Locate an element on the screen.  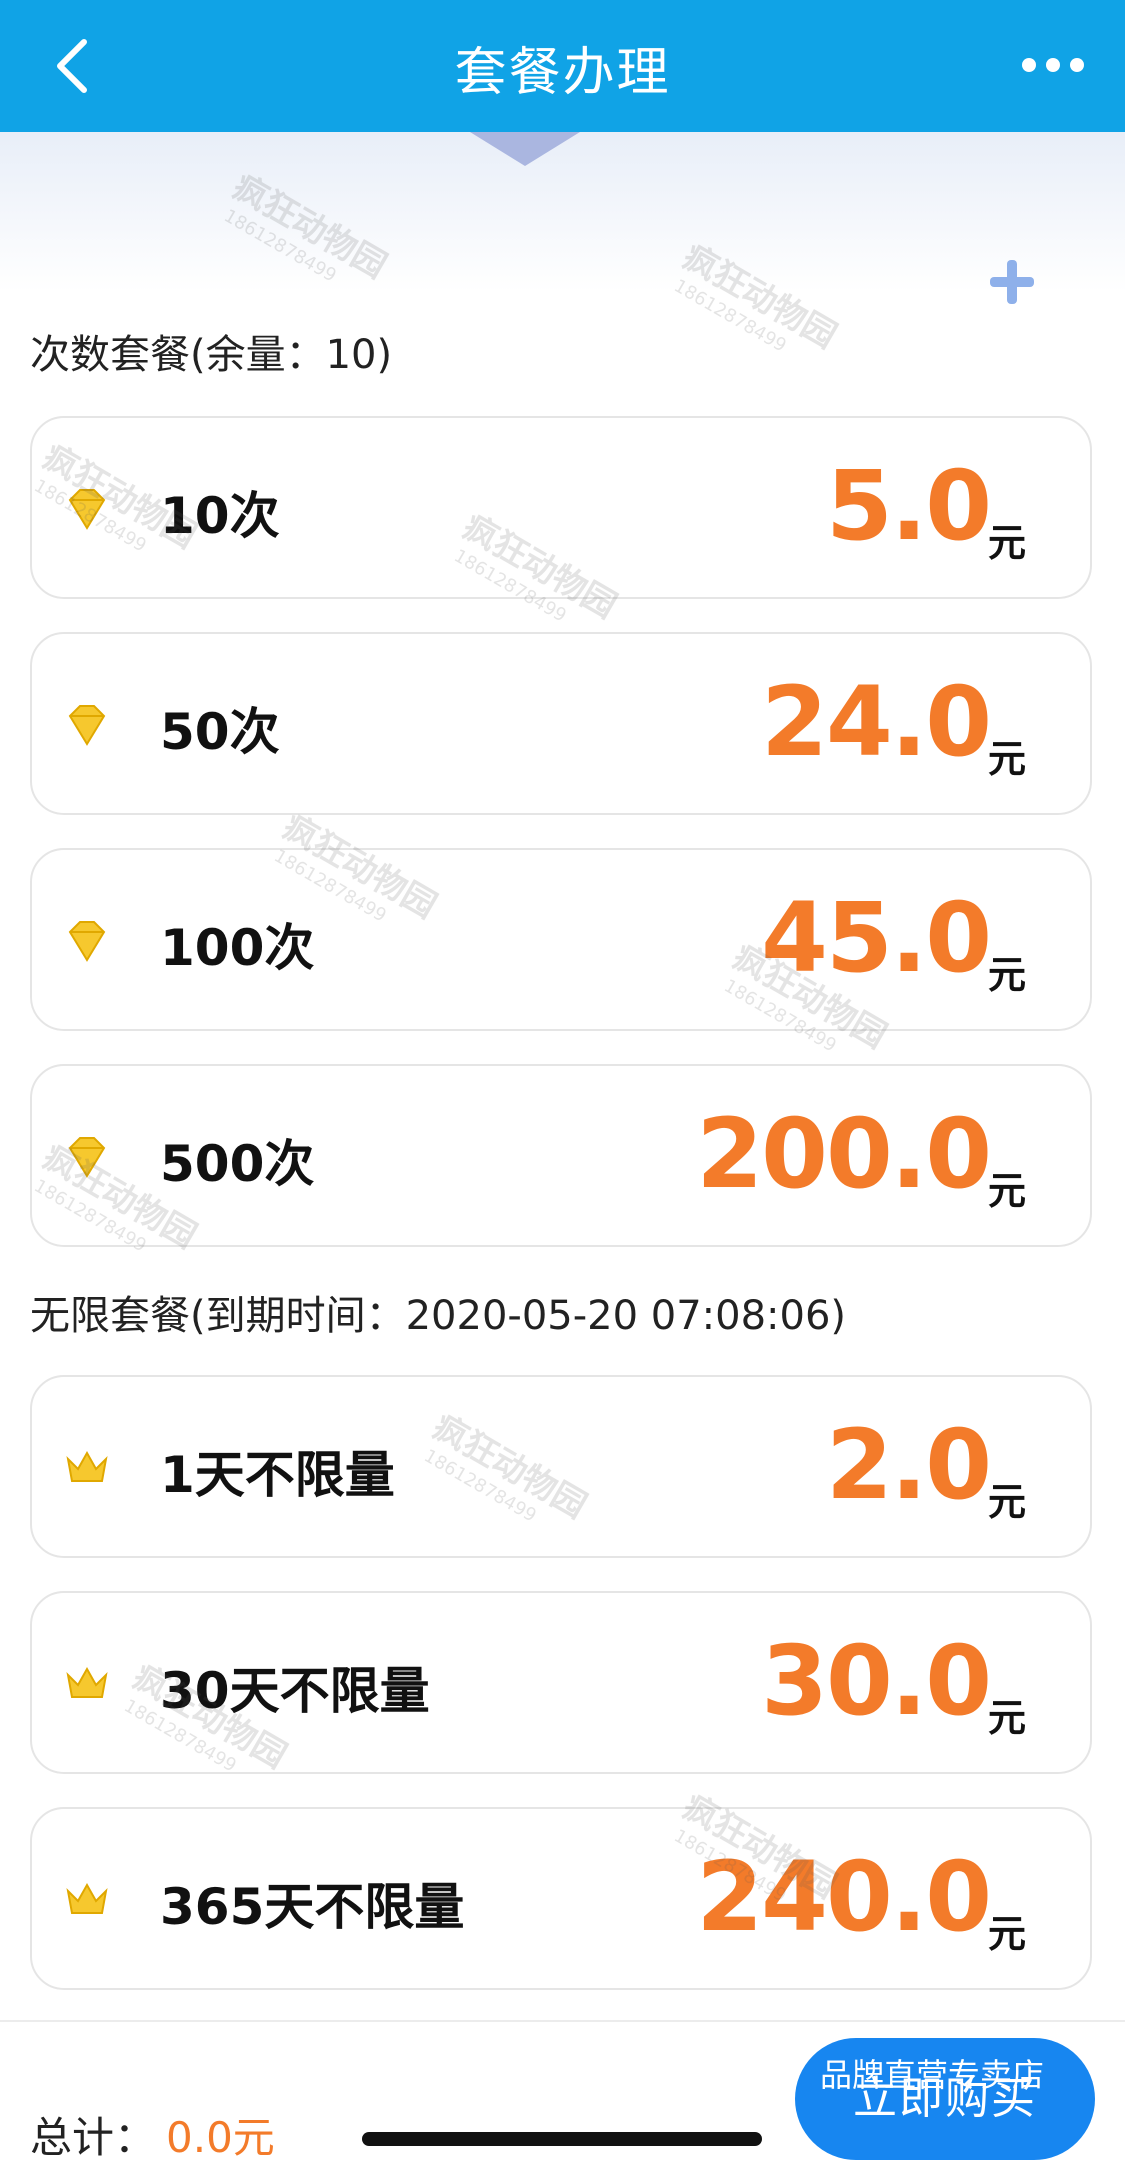
top-nav-bar: 套餐办理 is located at coordinates (562, 66).